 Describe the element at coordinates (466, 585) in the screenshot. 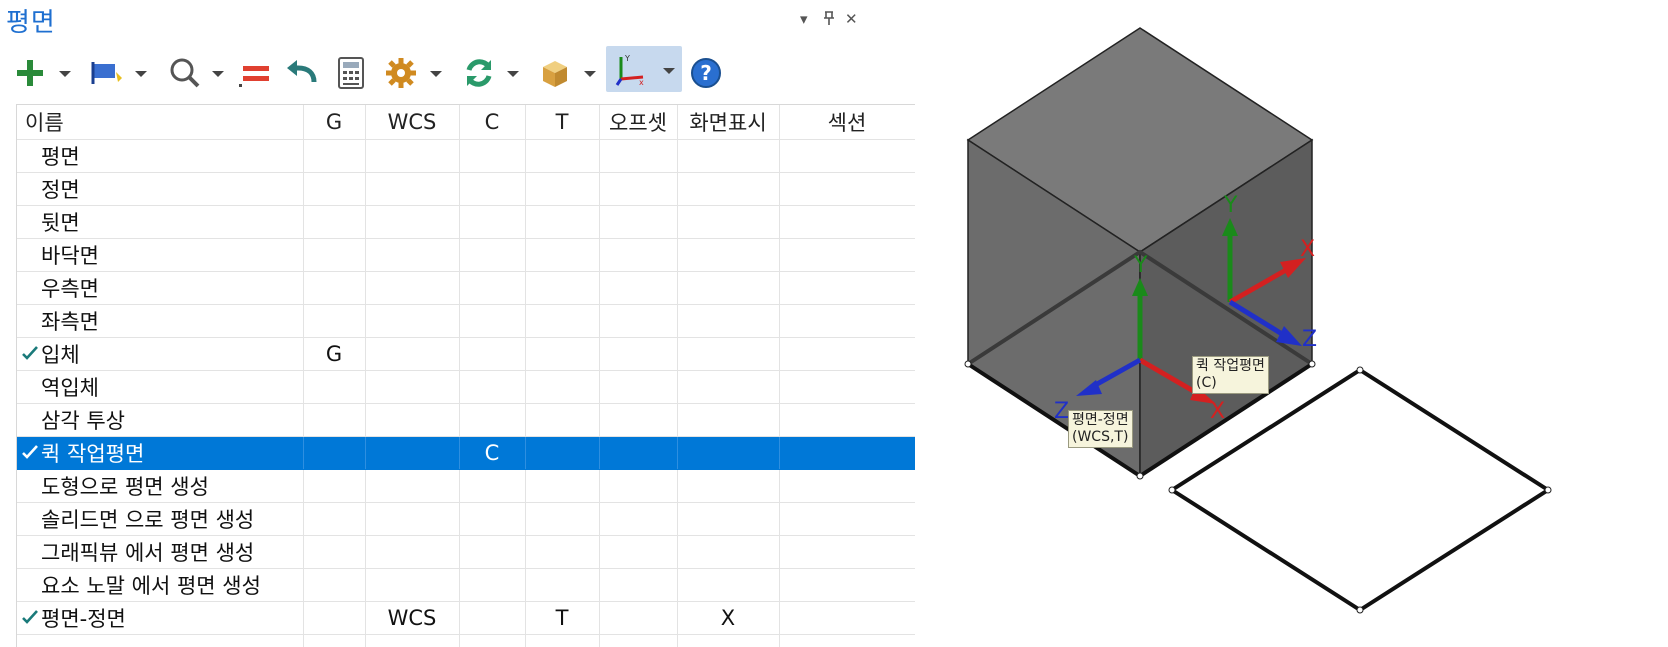

I see `table-row: 요소 노말 에서 평면 생성` at that location.